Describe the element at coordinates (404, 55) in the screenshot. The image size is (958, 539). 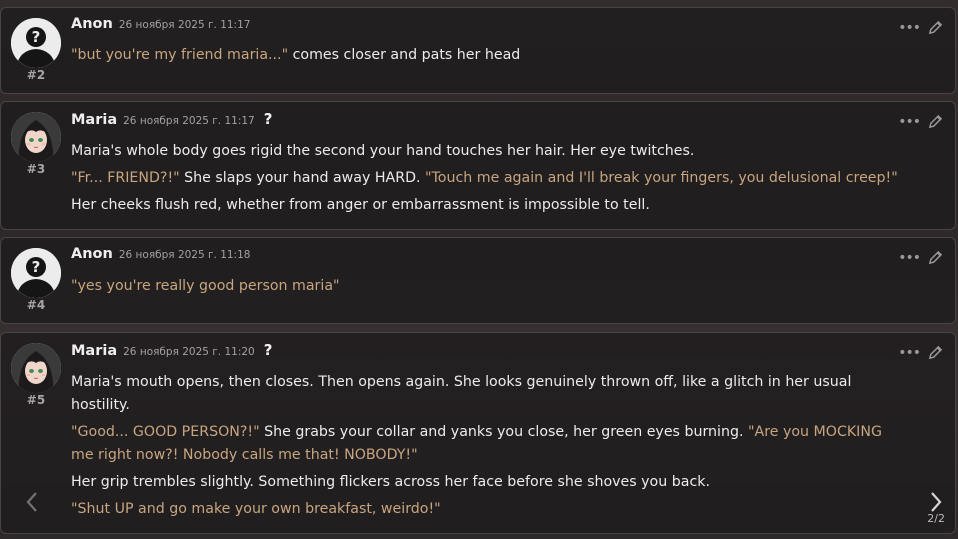
I see `narration-text: comes closer and pats her head` at that location.